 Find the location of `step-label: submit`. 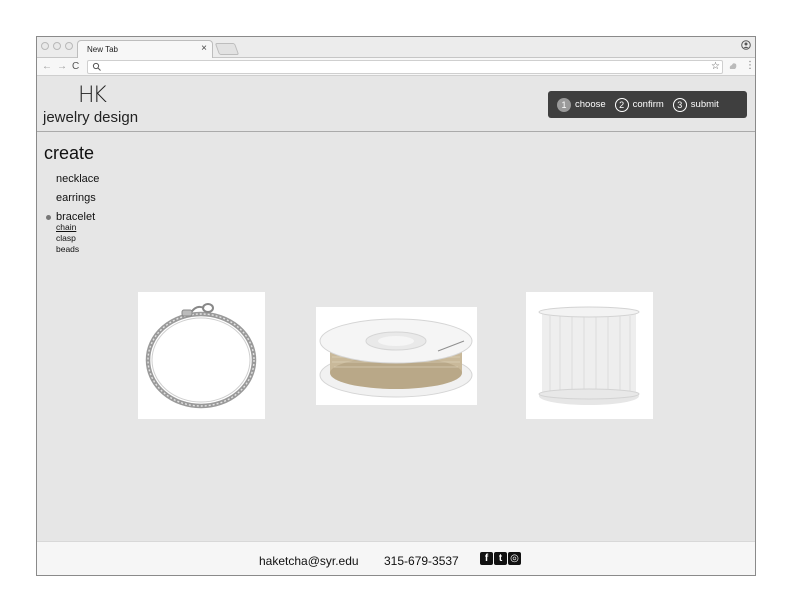

step-label: submit is located at coordinates (704, 104).